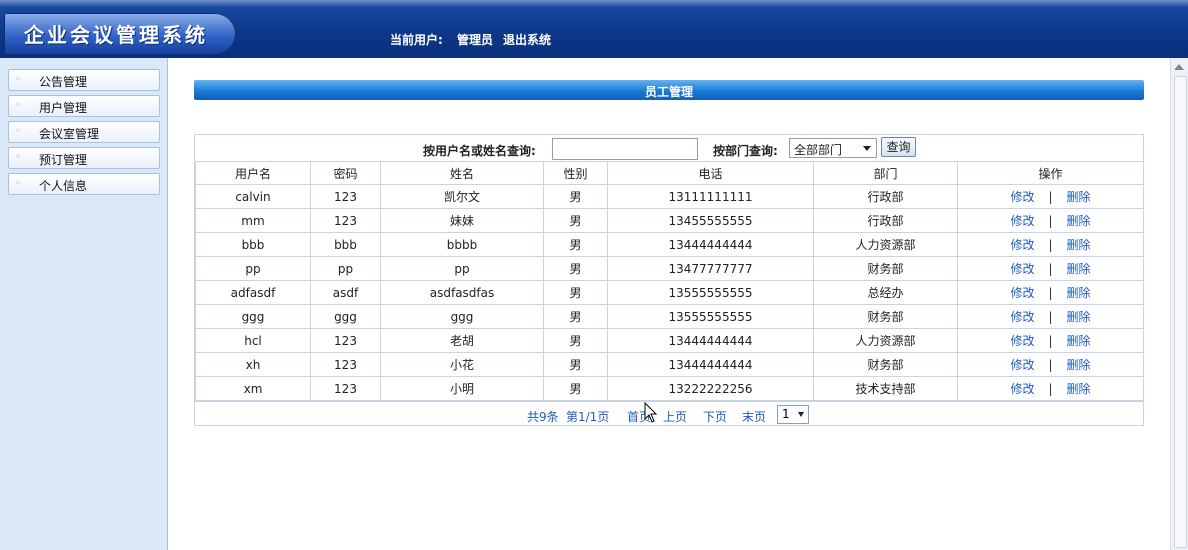 The width and height of the screenshot is (1188, 550). I want to click on sidebar-item-announcements: ◦ 公告管理, so click(84, 80).